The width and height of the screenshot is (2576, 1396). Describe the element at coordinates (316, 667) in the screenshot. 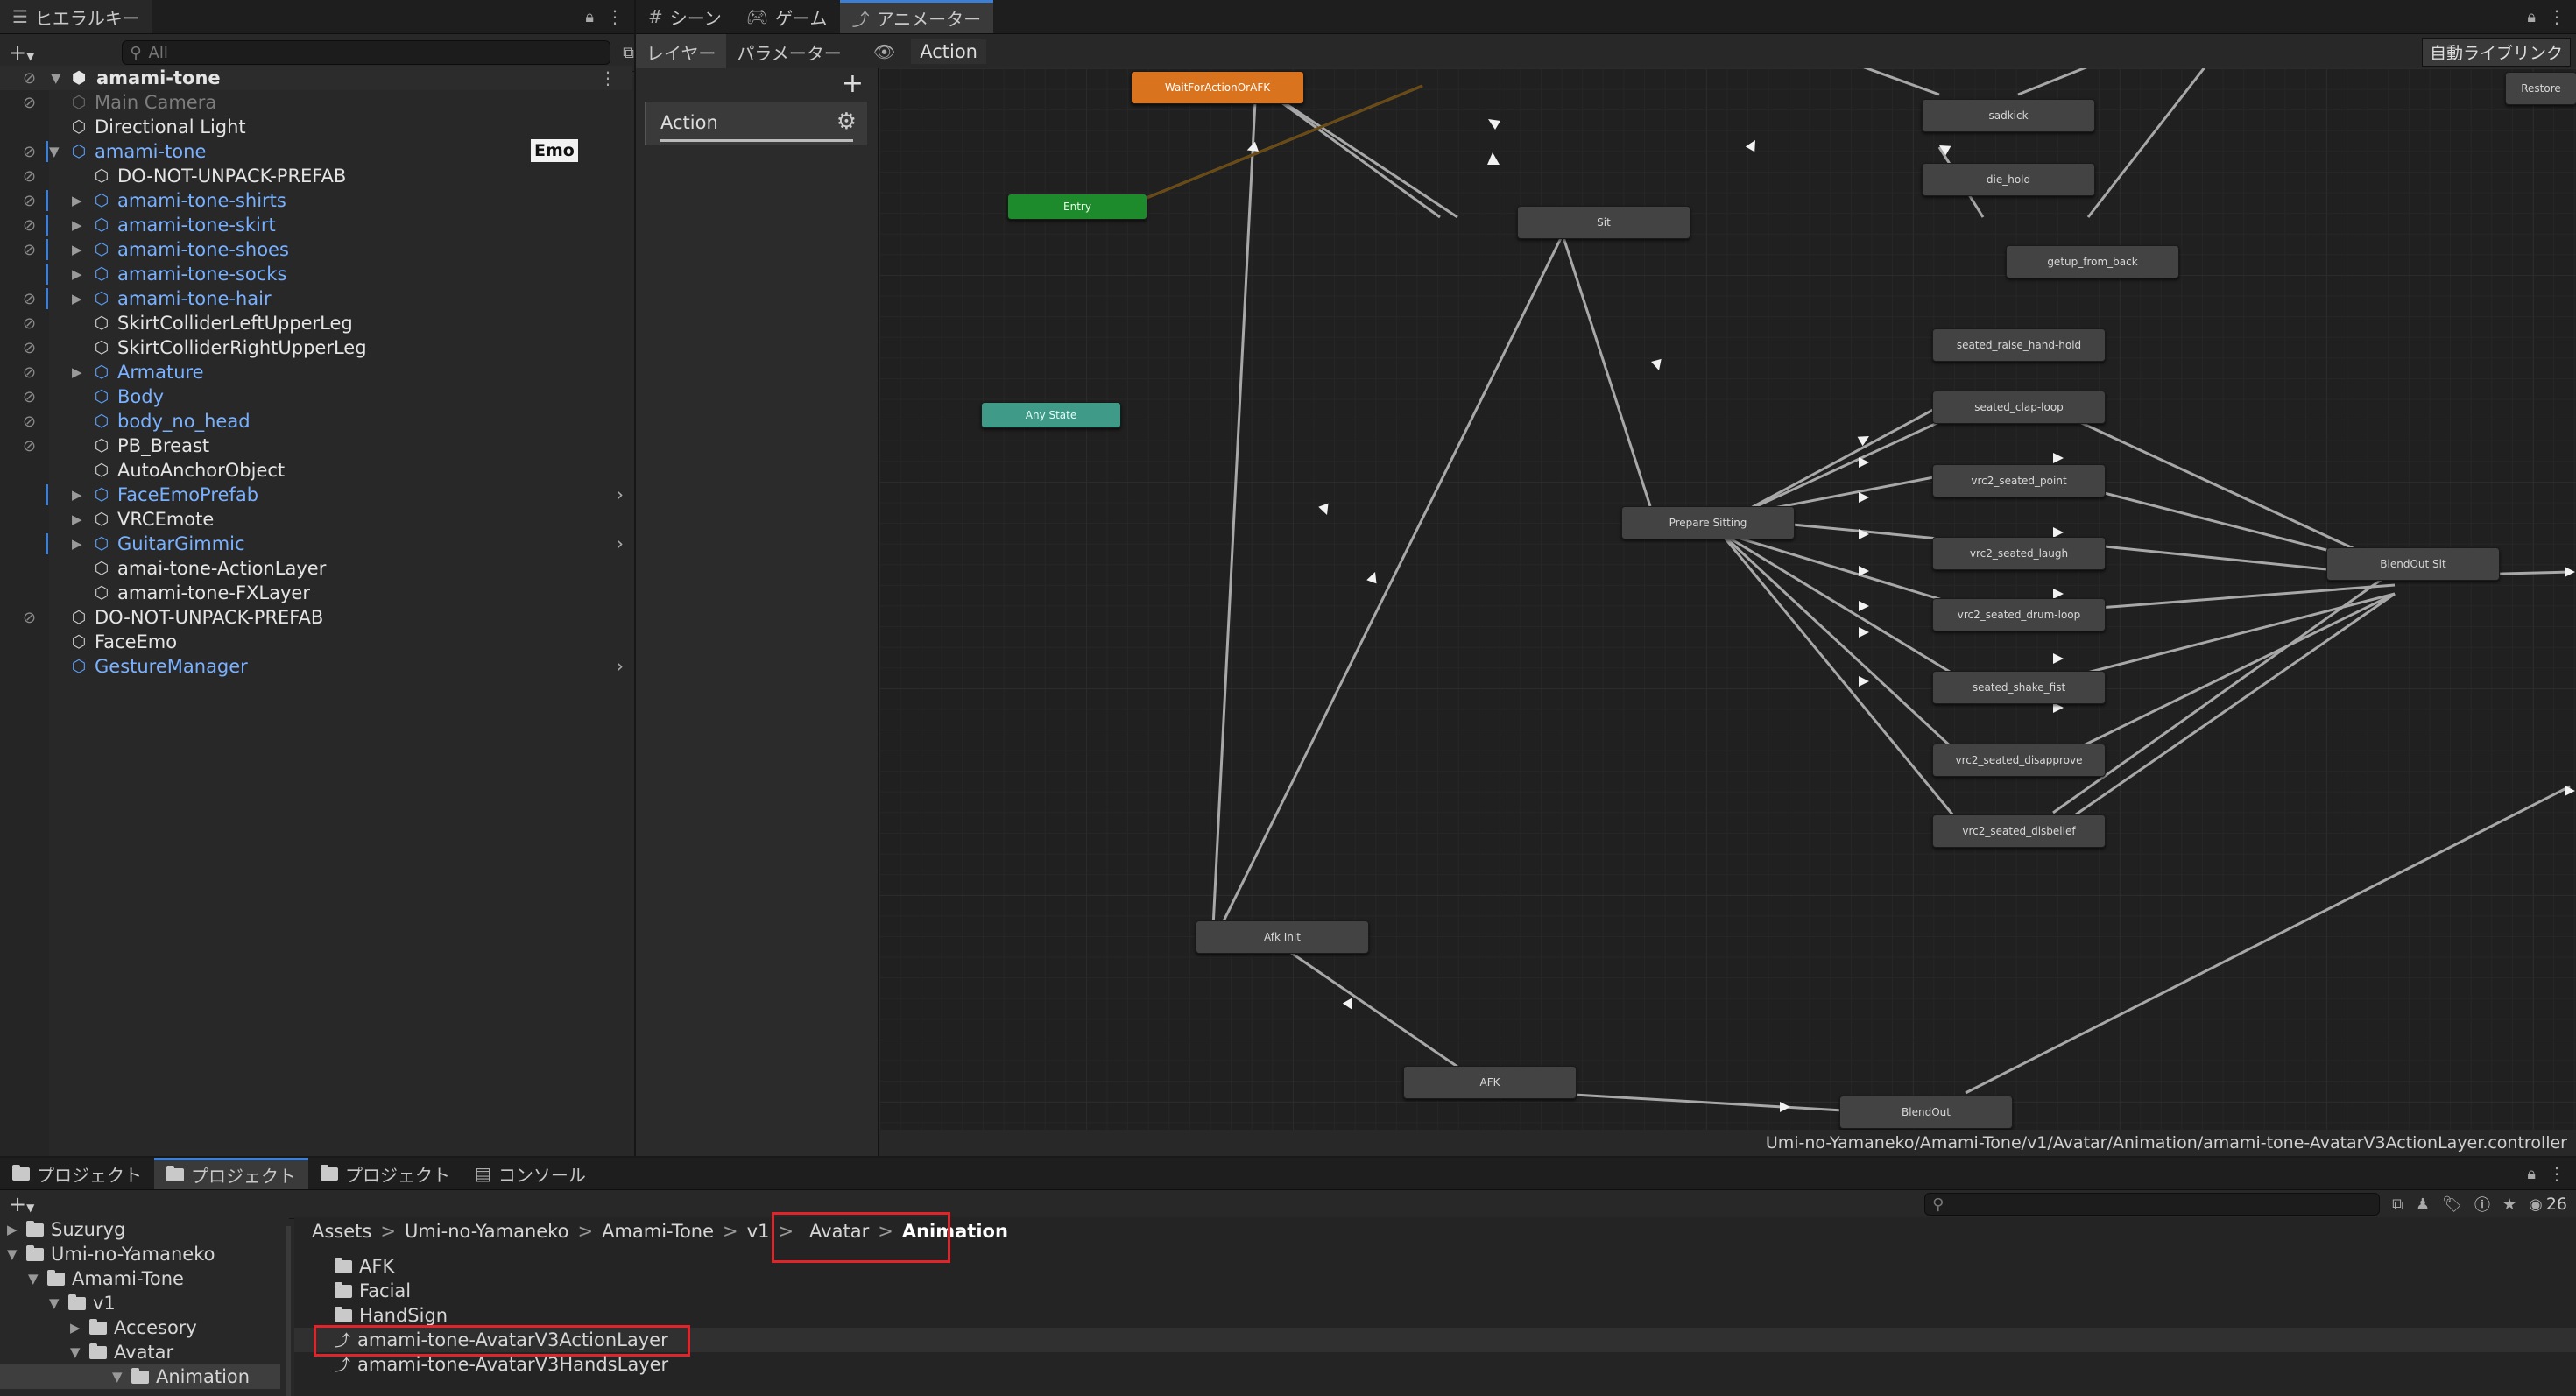

I see `hierarchy-row: ⬡ GestureManager ›` at that location.